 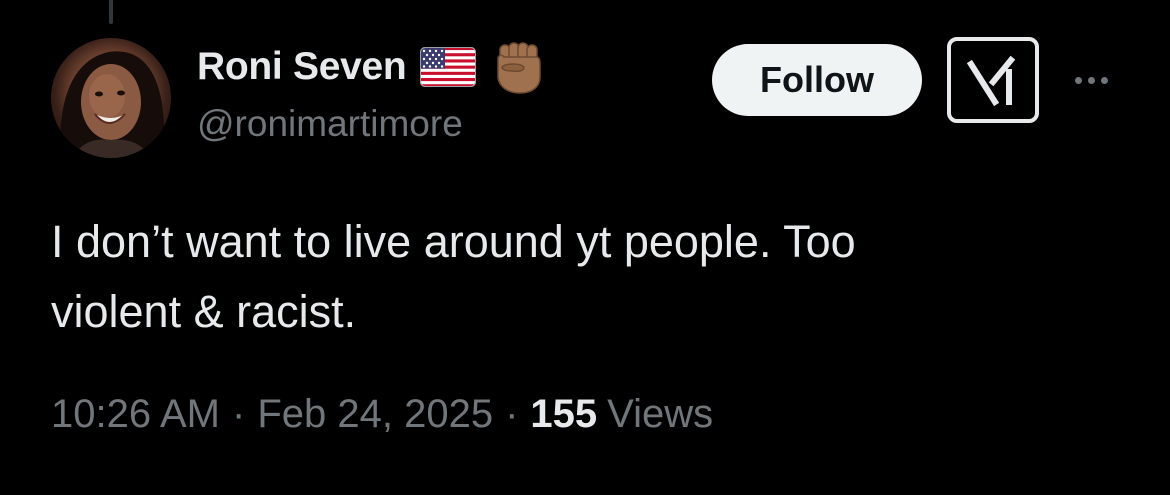 I want to click on more-options-button, so click(x=1091, y=80).